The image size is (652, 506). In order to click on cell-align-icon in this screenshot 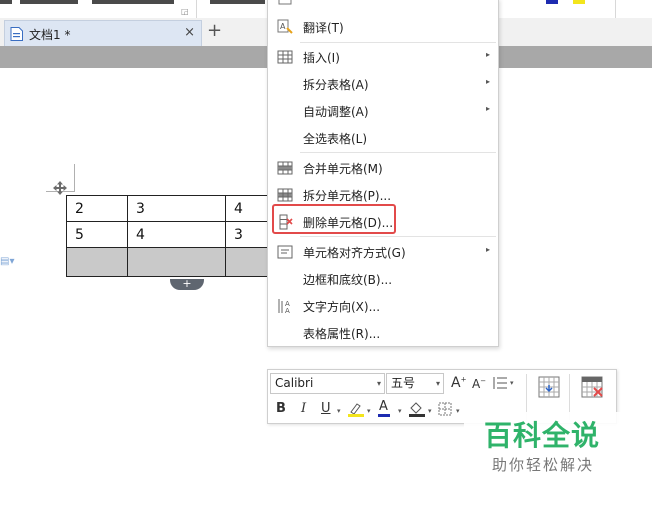, I will do `click(285, 252)`.